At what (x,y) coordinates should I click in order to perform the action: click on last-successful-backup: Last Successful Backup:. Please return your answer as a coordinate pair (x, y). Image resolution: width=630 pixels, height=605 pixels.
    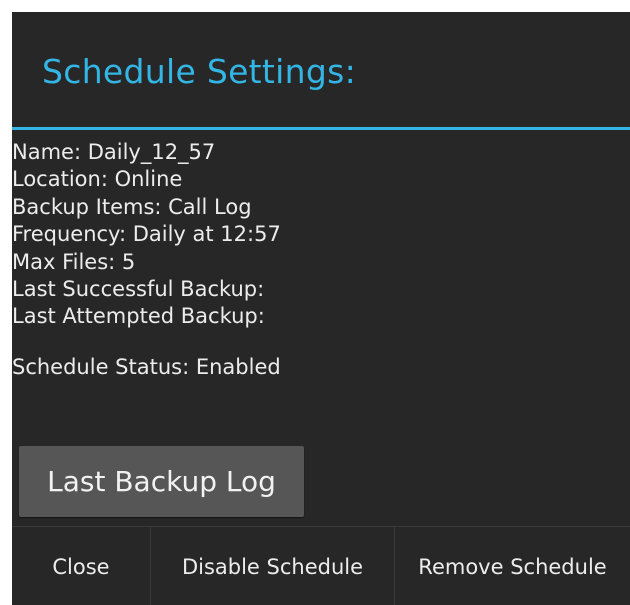
    Looking at the image, I should click on (138, 289).